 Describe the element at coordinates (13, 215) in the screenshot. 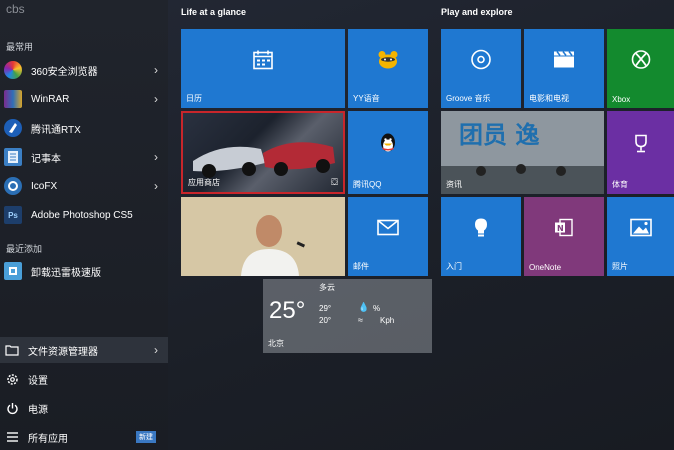

I see `photoshop-icon: Ps` at that location.